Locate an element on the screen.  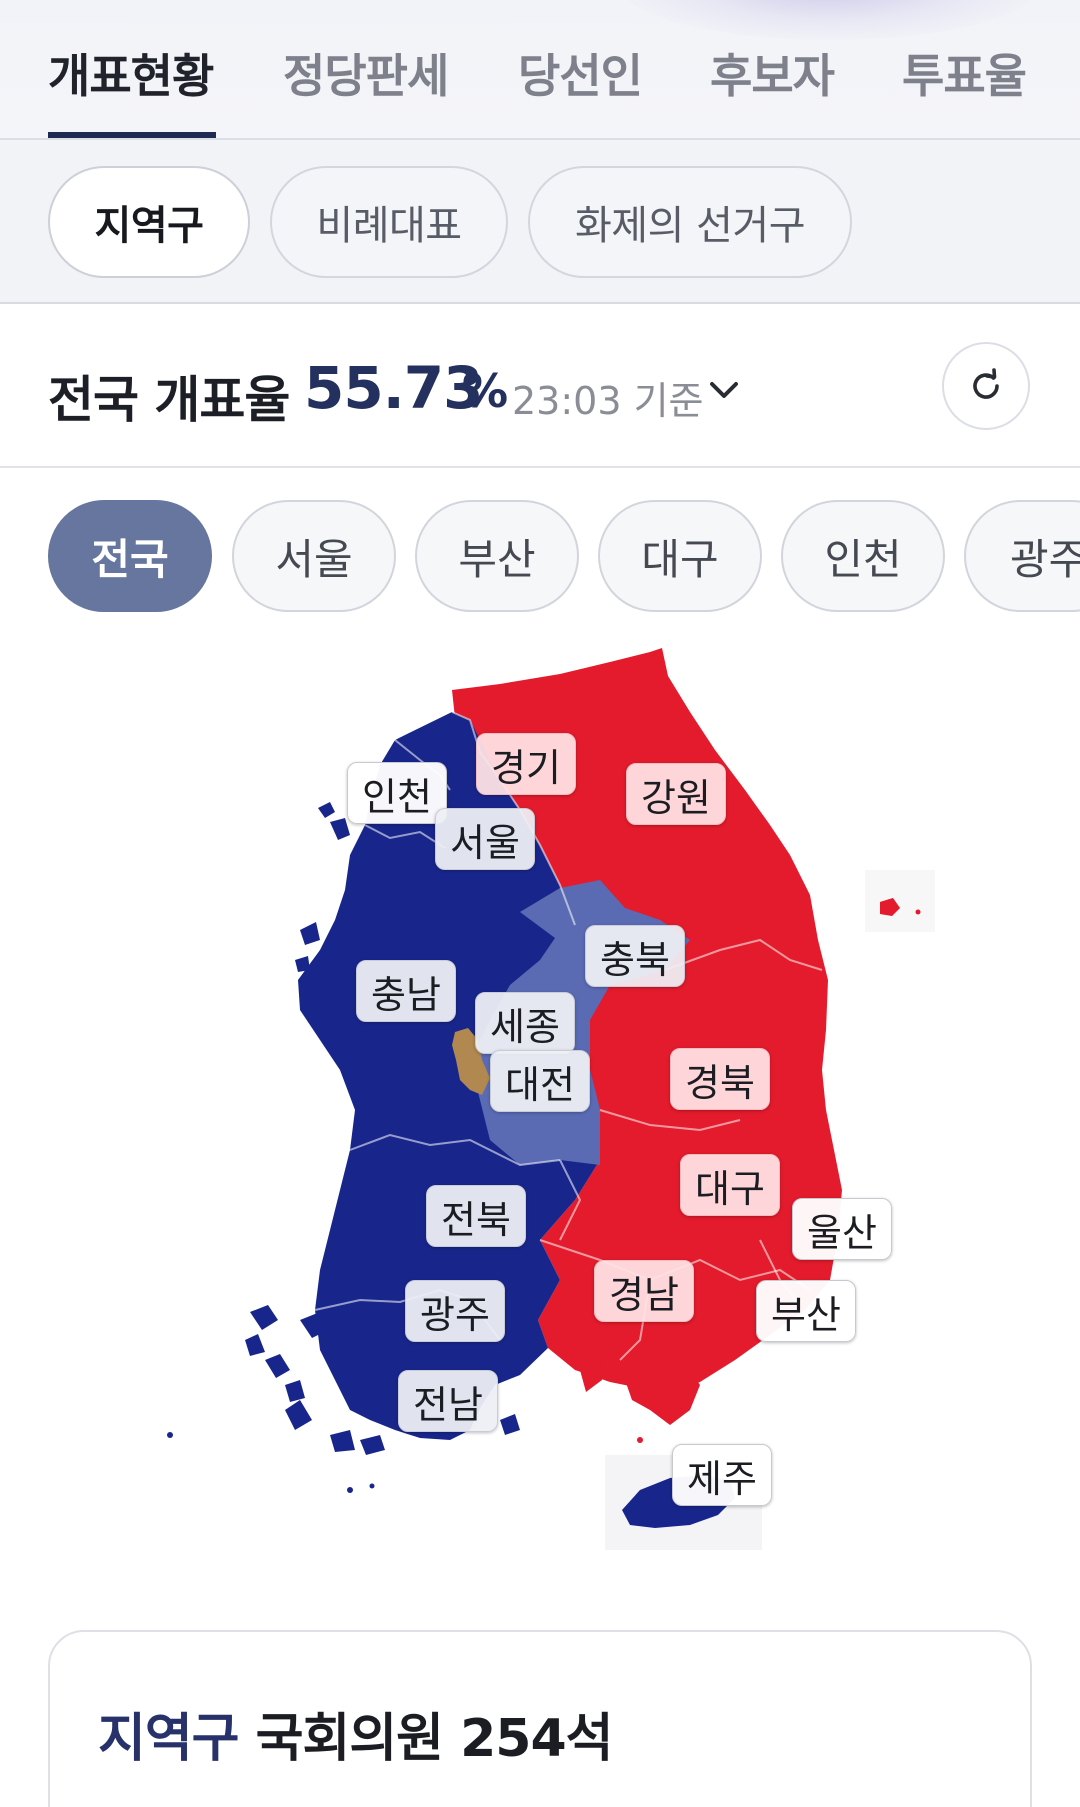
counting-rate-row: 전국 개표율 55.73 % 23:03 기준 is located at coordinates (540, 386).